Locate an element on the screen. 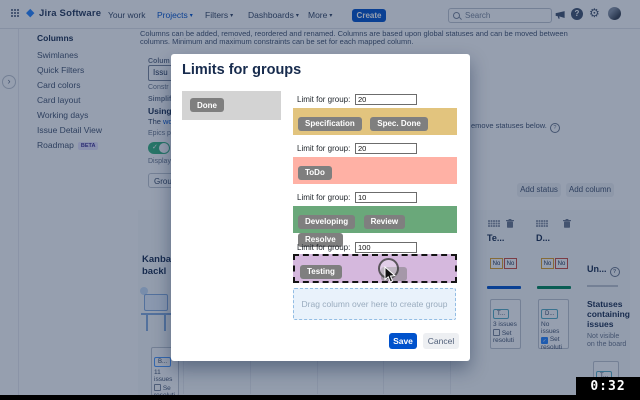  status-chip: Review is located at coordinates (384, 221).